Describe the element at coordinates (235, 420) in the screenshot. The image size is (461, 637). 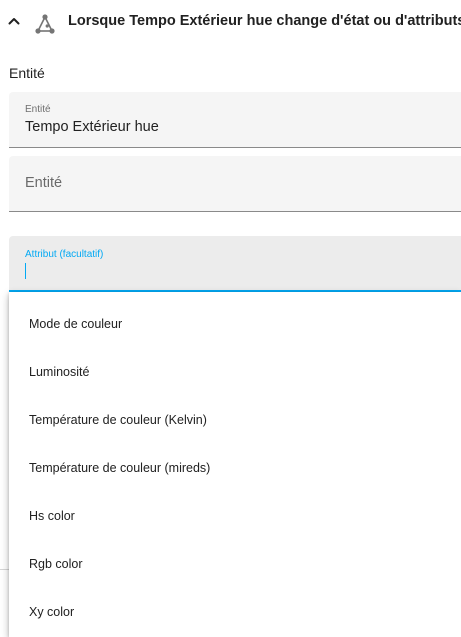
I see `option-color-temp-kelvin: Température de couleur (Kelvin)` at that location.